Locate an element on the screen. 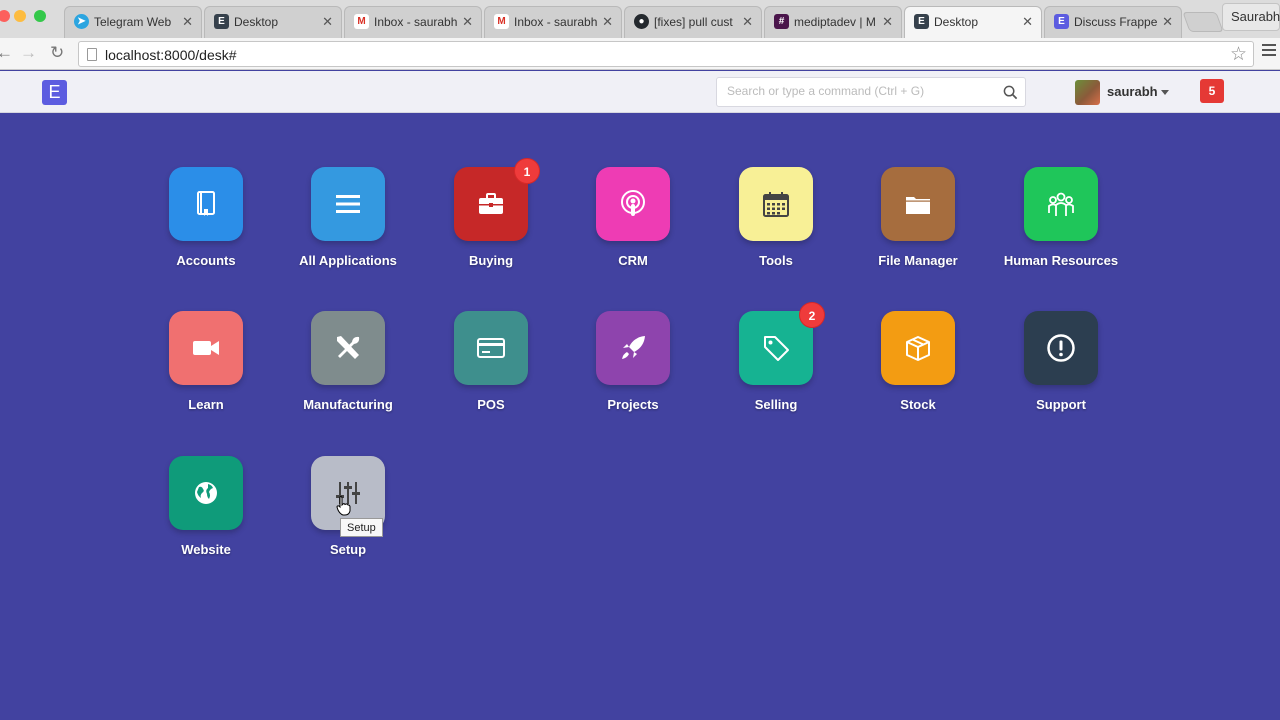  browser-profile-button: Saurabh is located at coordinates (1251, 17).